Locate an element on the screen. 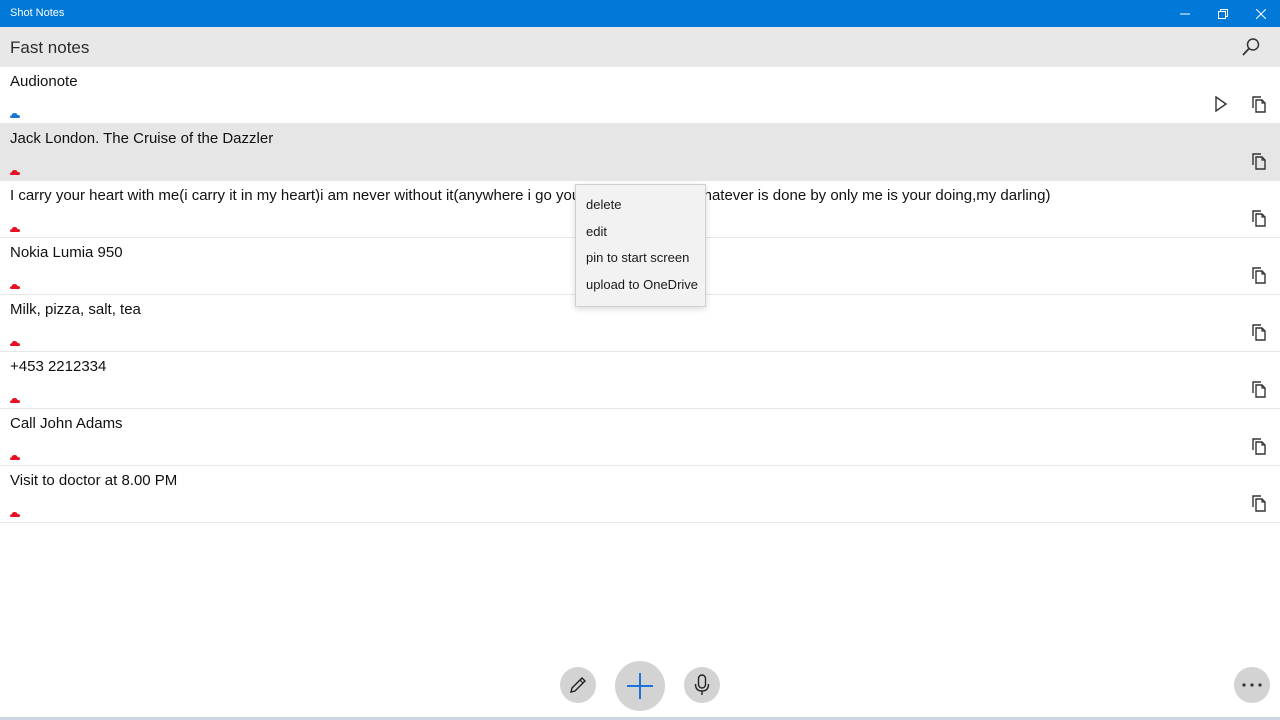 The width and height of the screenshot is (1280, 720). record-audio-button is located at coordinates (702, 685).